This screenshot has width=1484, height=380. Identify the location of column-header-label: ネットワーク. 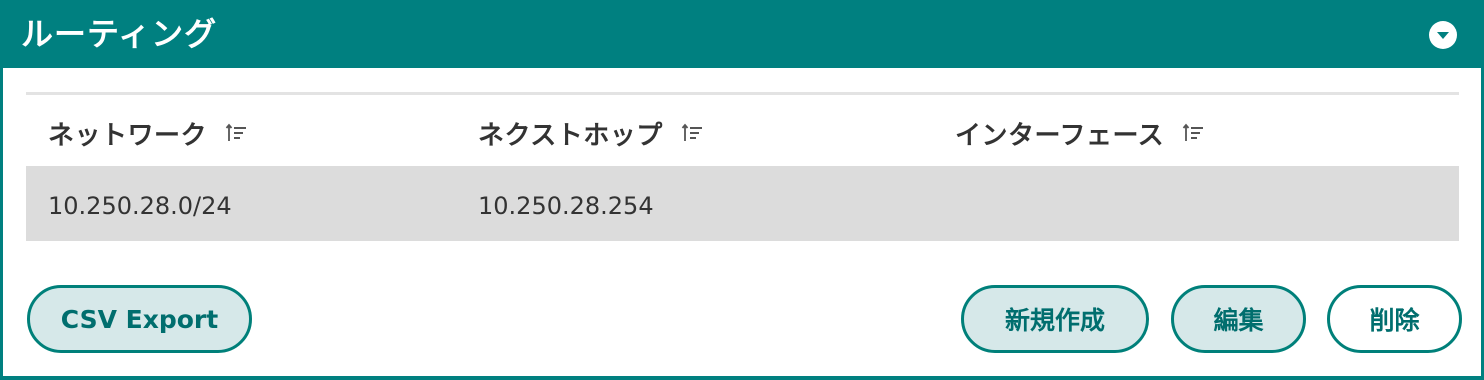
(128, 135).